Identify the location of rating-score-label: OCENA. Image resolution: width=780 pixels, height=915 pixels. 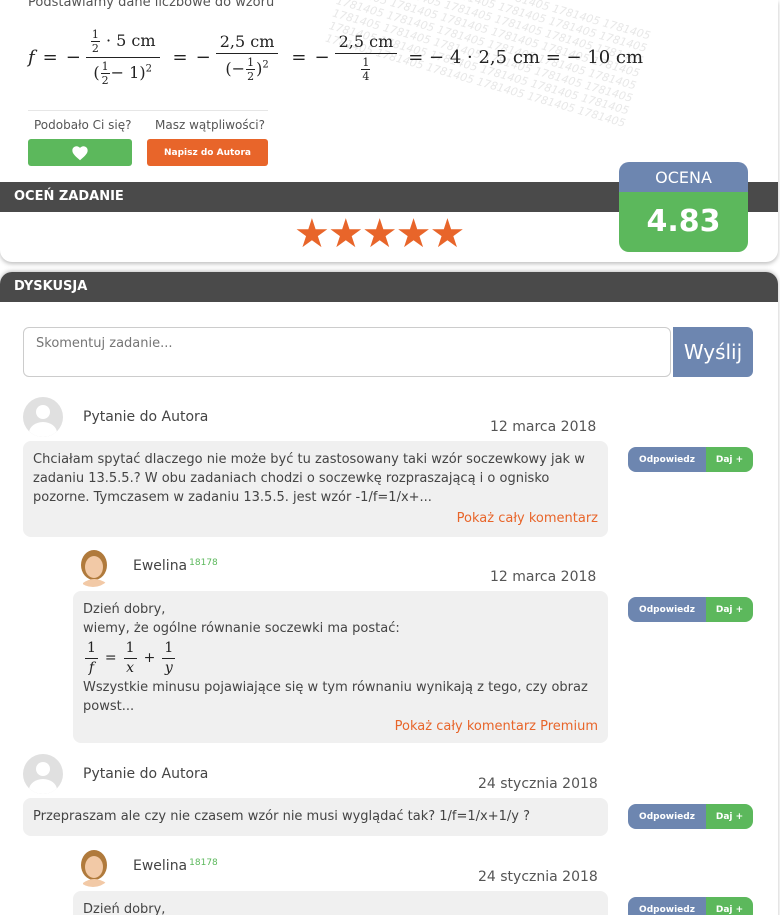
(683, 177).